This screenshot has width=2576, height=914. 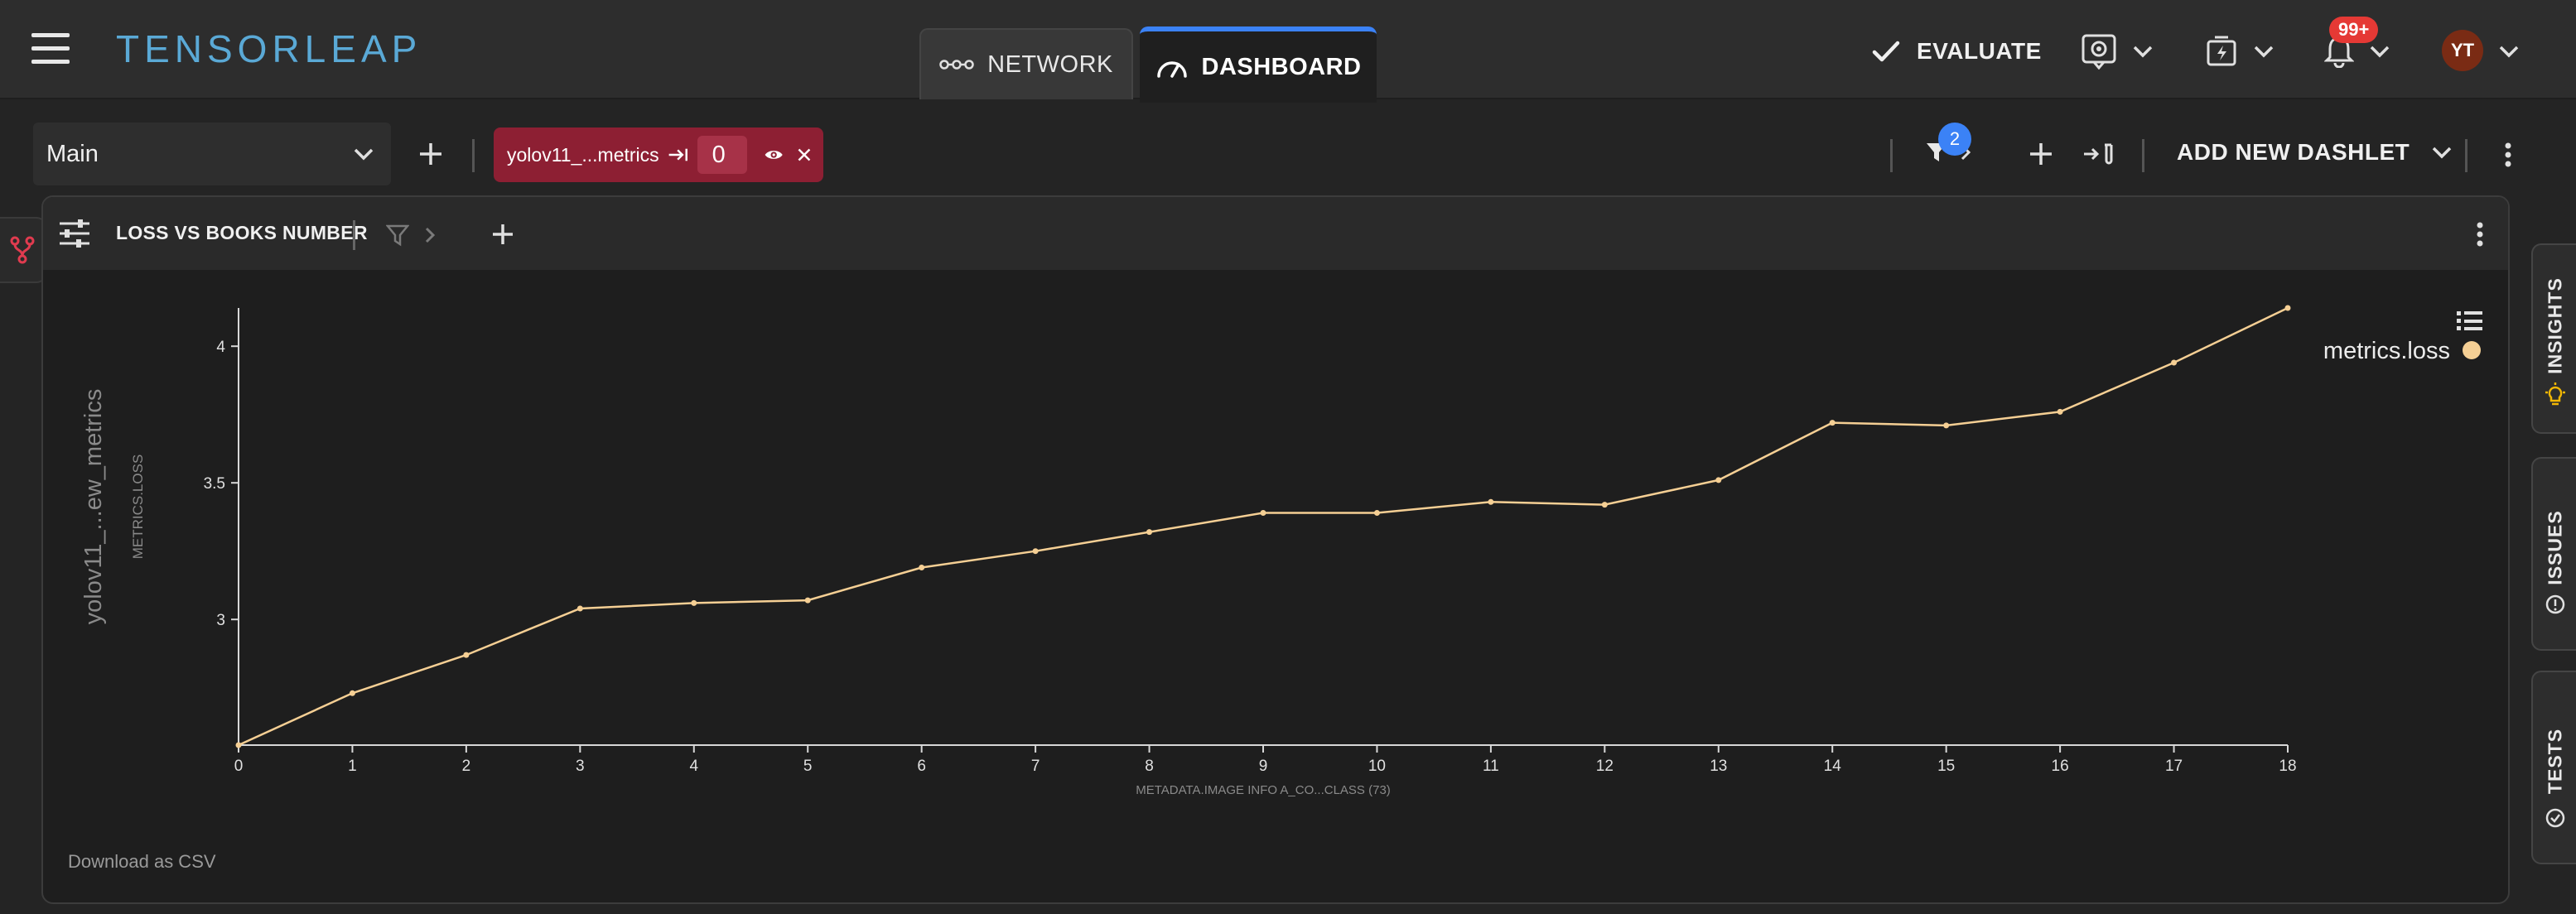 I want to click on y-tick-label: 4, so click(x=221, y=347).